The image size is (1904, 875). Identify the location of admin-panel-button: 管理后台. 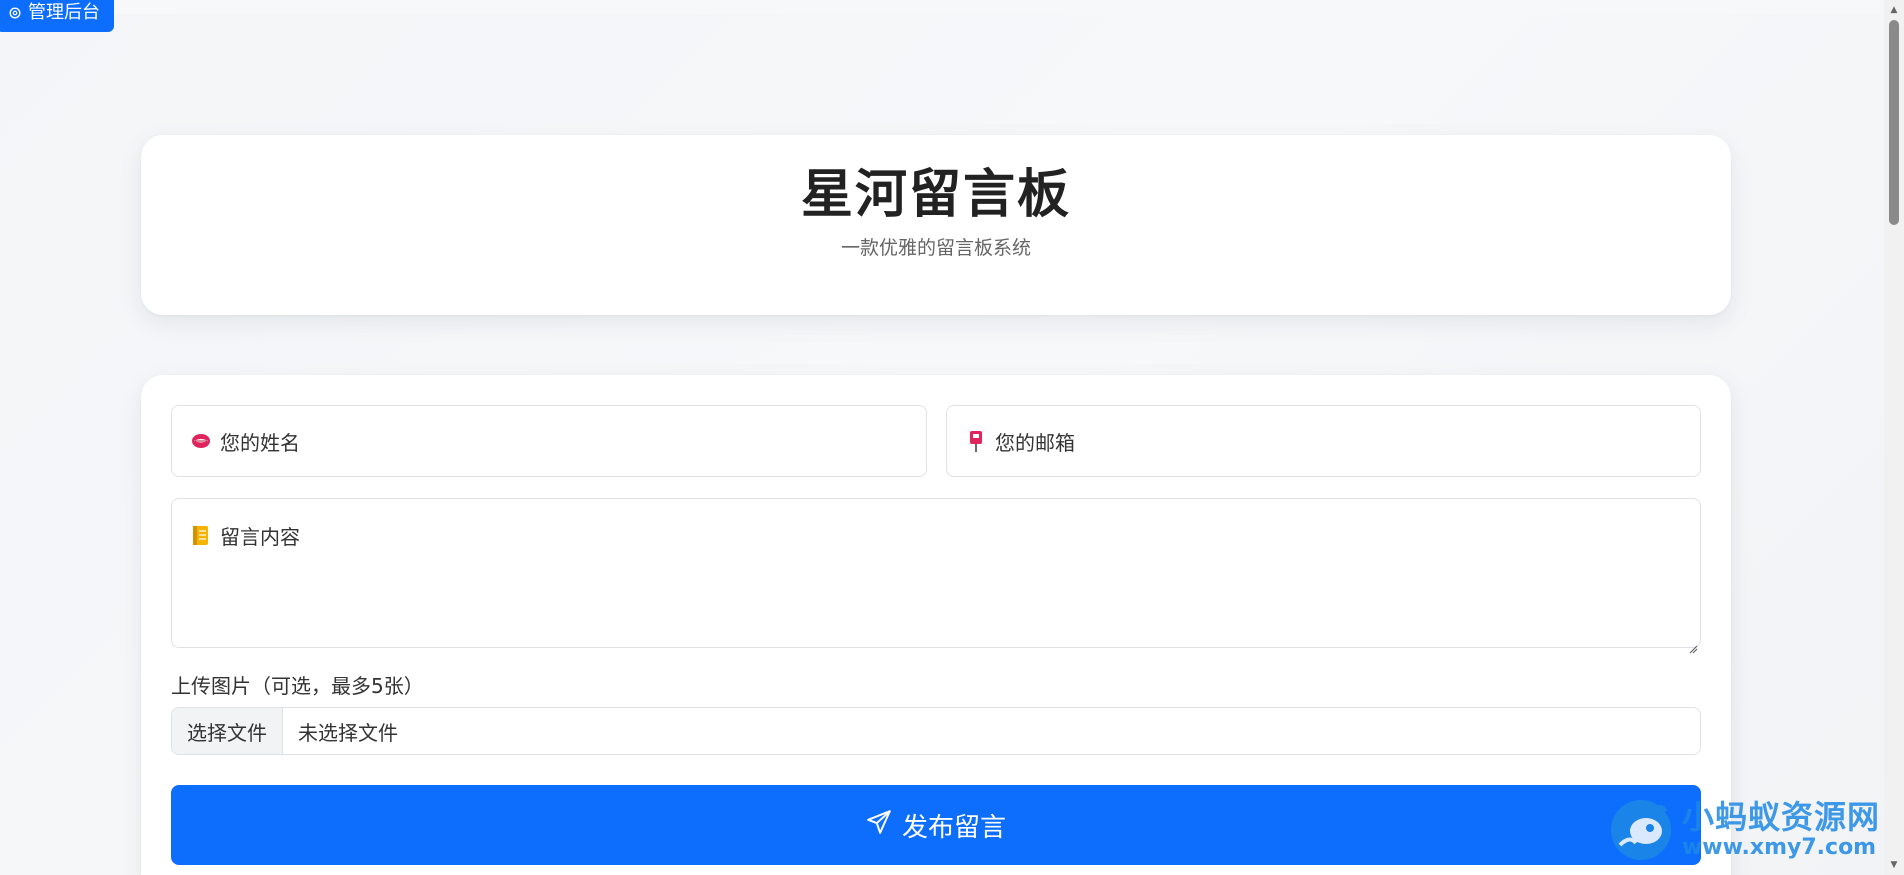
(57, 16).